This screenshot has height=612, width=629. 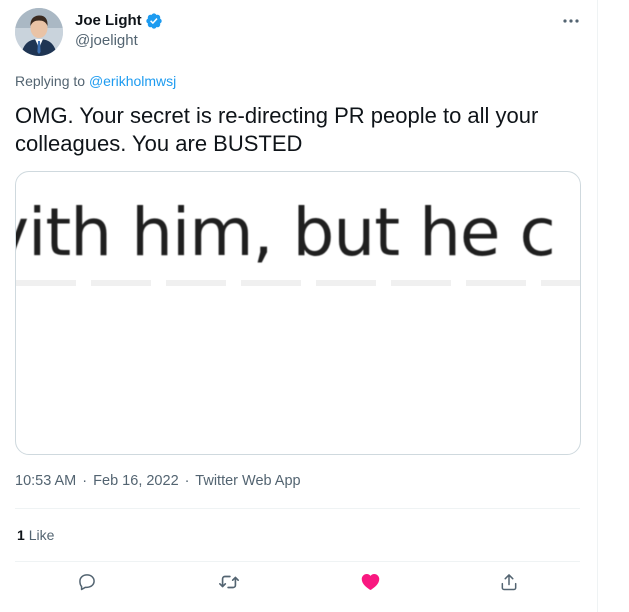 I want to click on tweet-source: Twitter Web App, so click(x=247, y=481).